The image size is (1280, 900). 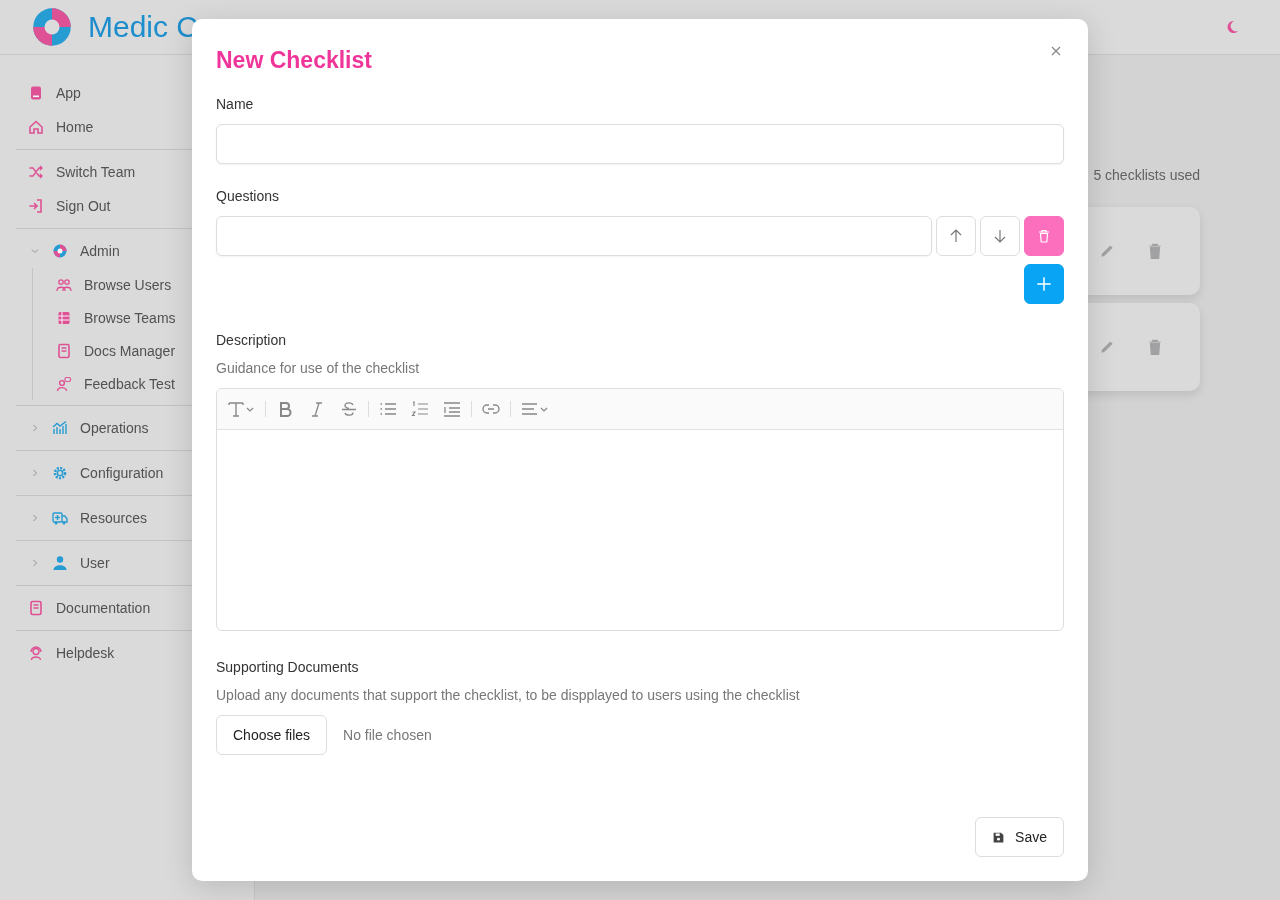 I want to click on text-style-icon, so click(x=241, y=409).